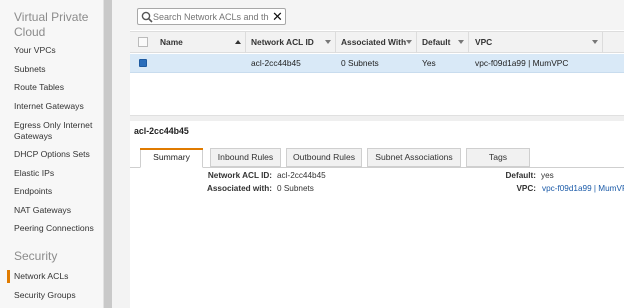  I want to click on sidebar-item-security-groups: Security Groups, so click(45, 295).